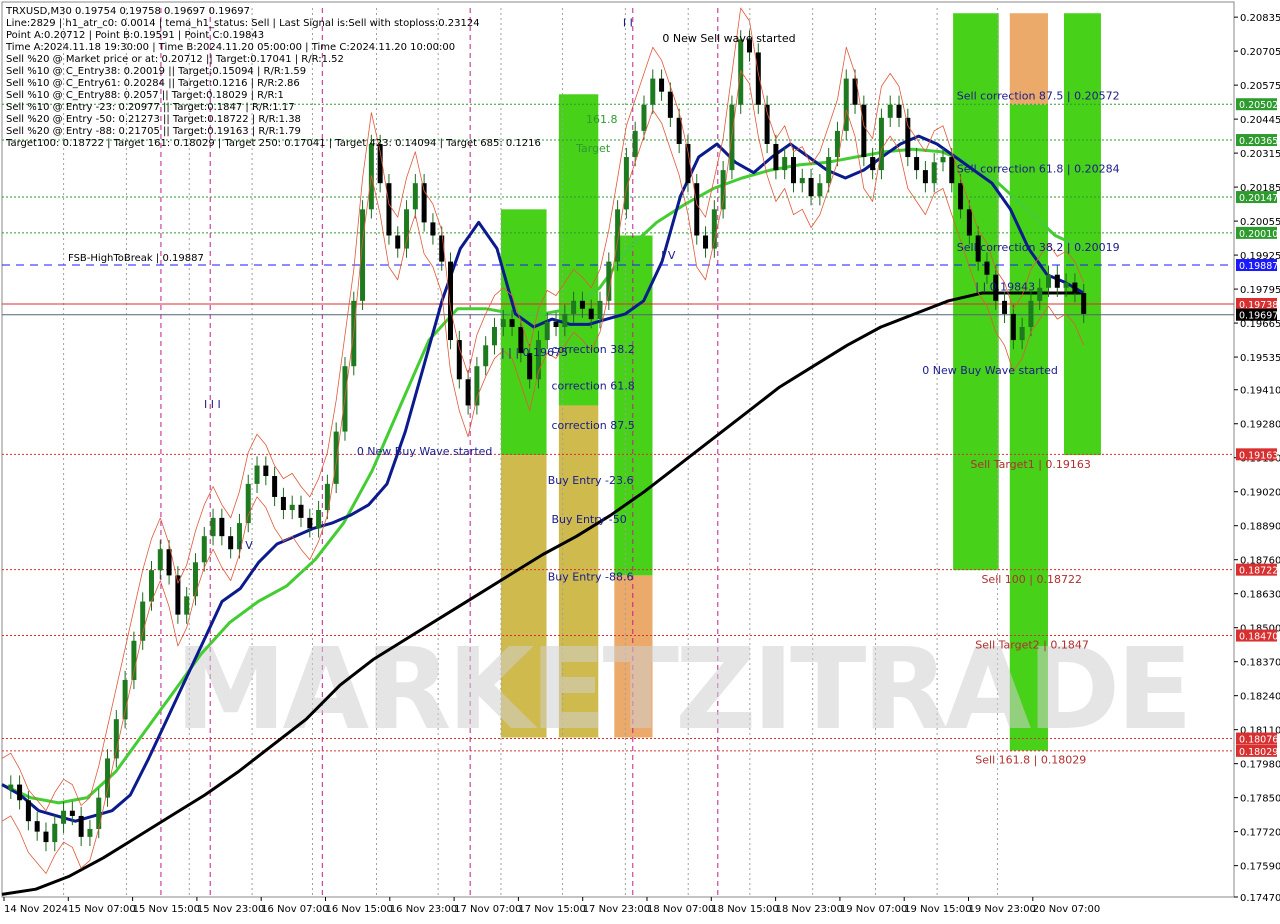  I want to click on x-tick-label: 14 Nov 2024, so click(36, 909).